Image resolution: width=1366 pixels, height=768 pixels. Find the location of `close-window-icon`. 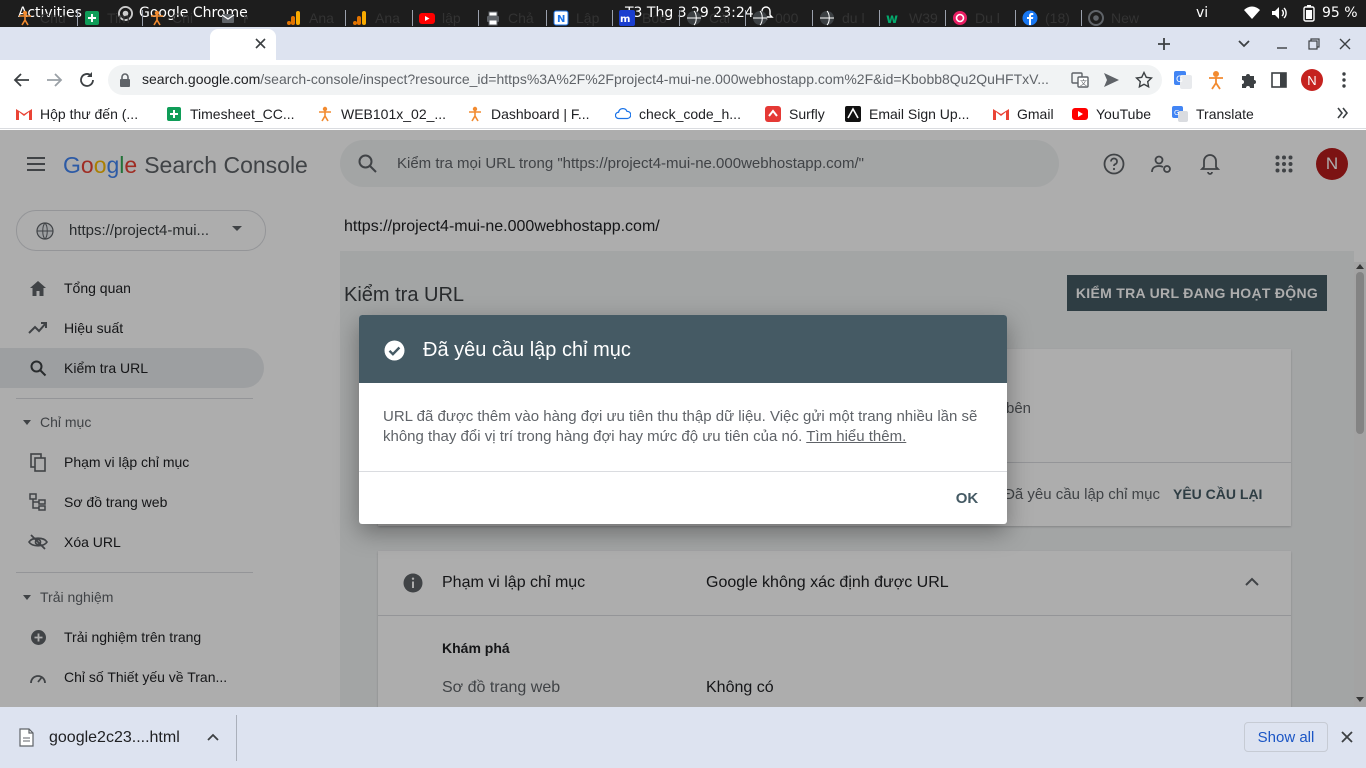

close-window-icon is located at coordinates (1345, 44).